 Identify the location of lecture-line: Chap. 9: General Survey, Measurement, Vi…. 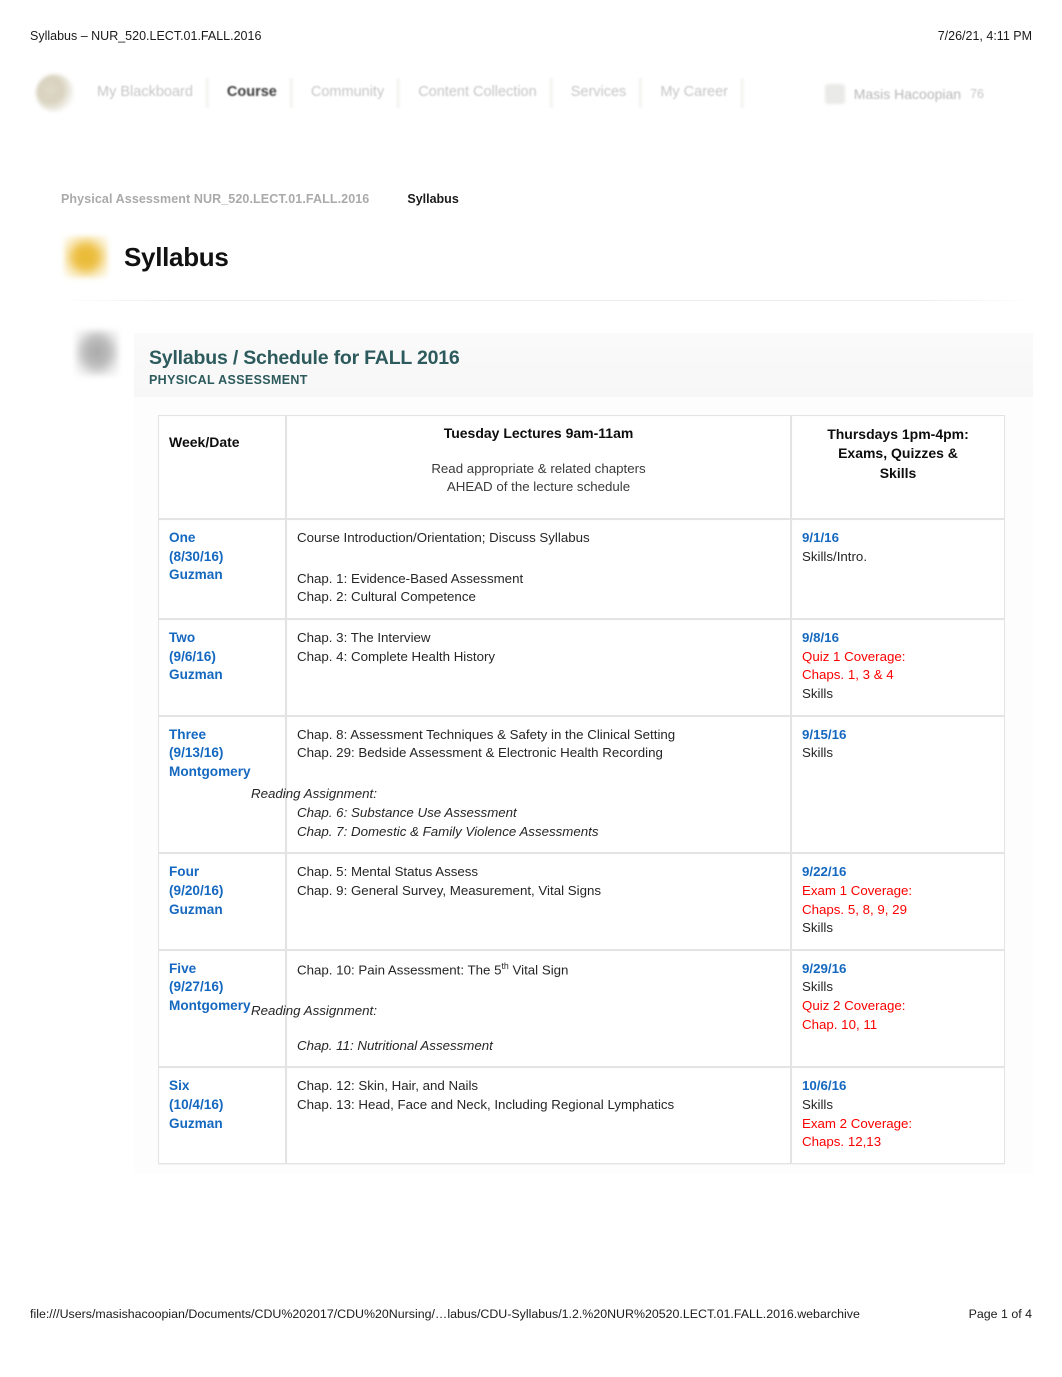
(449, 891).